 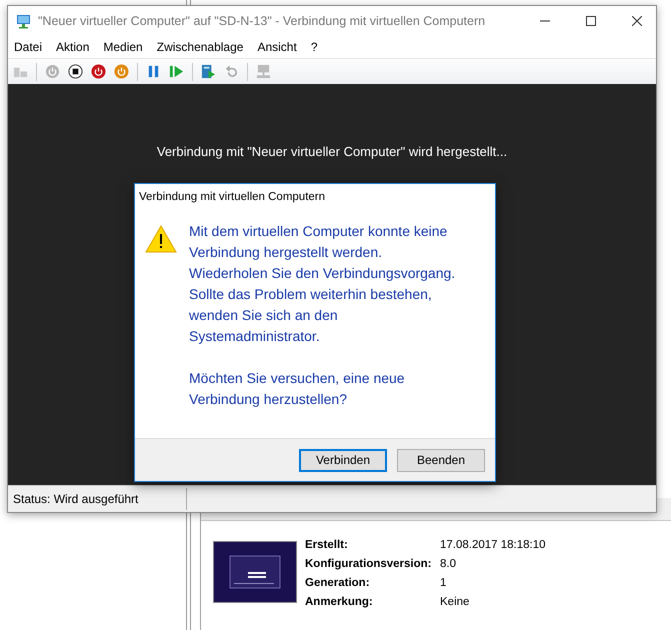 I want to click on dialog-button: Verbinden, so click(x=343, y=460).